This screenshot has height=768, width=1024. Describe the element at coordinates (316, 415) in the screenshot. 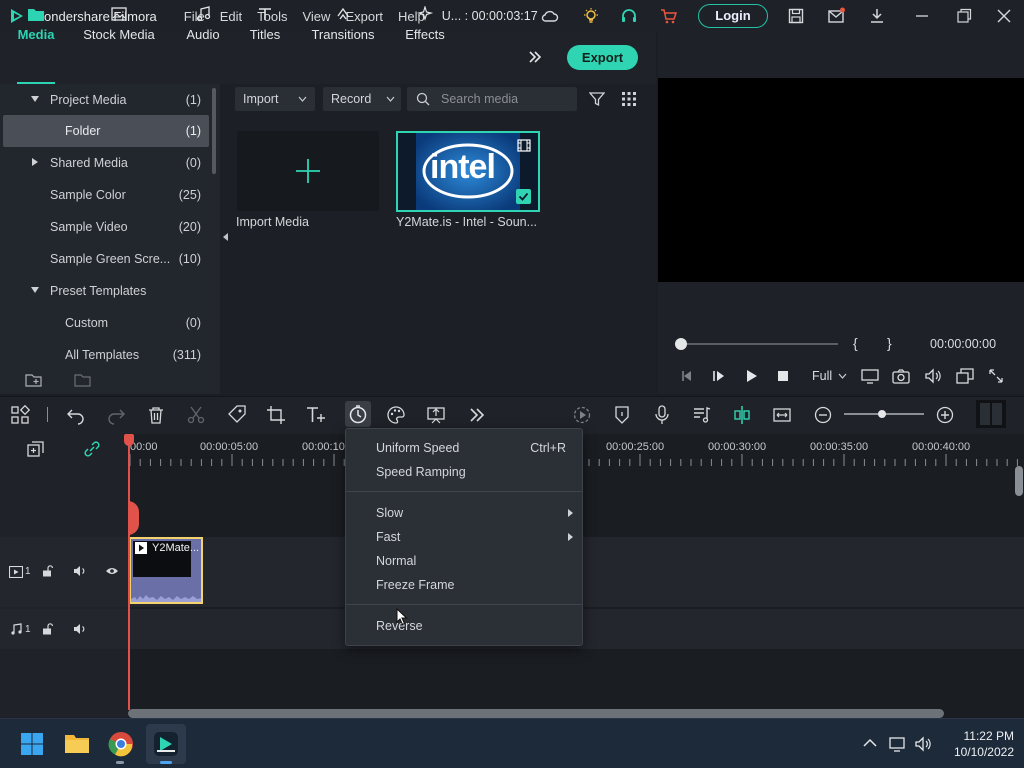

I see `add-text-icon` at that location.